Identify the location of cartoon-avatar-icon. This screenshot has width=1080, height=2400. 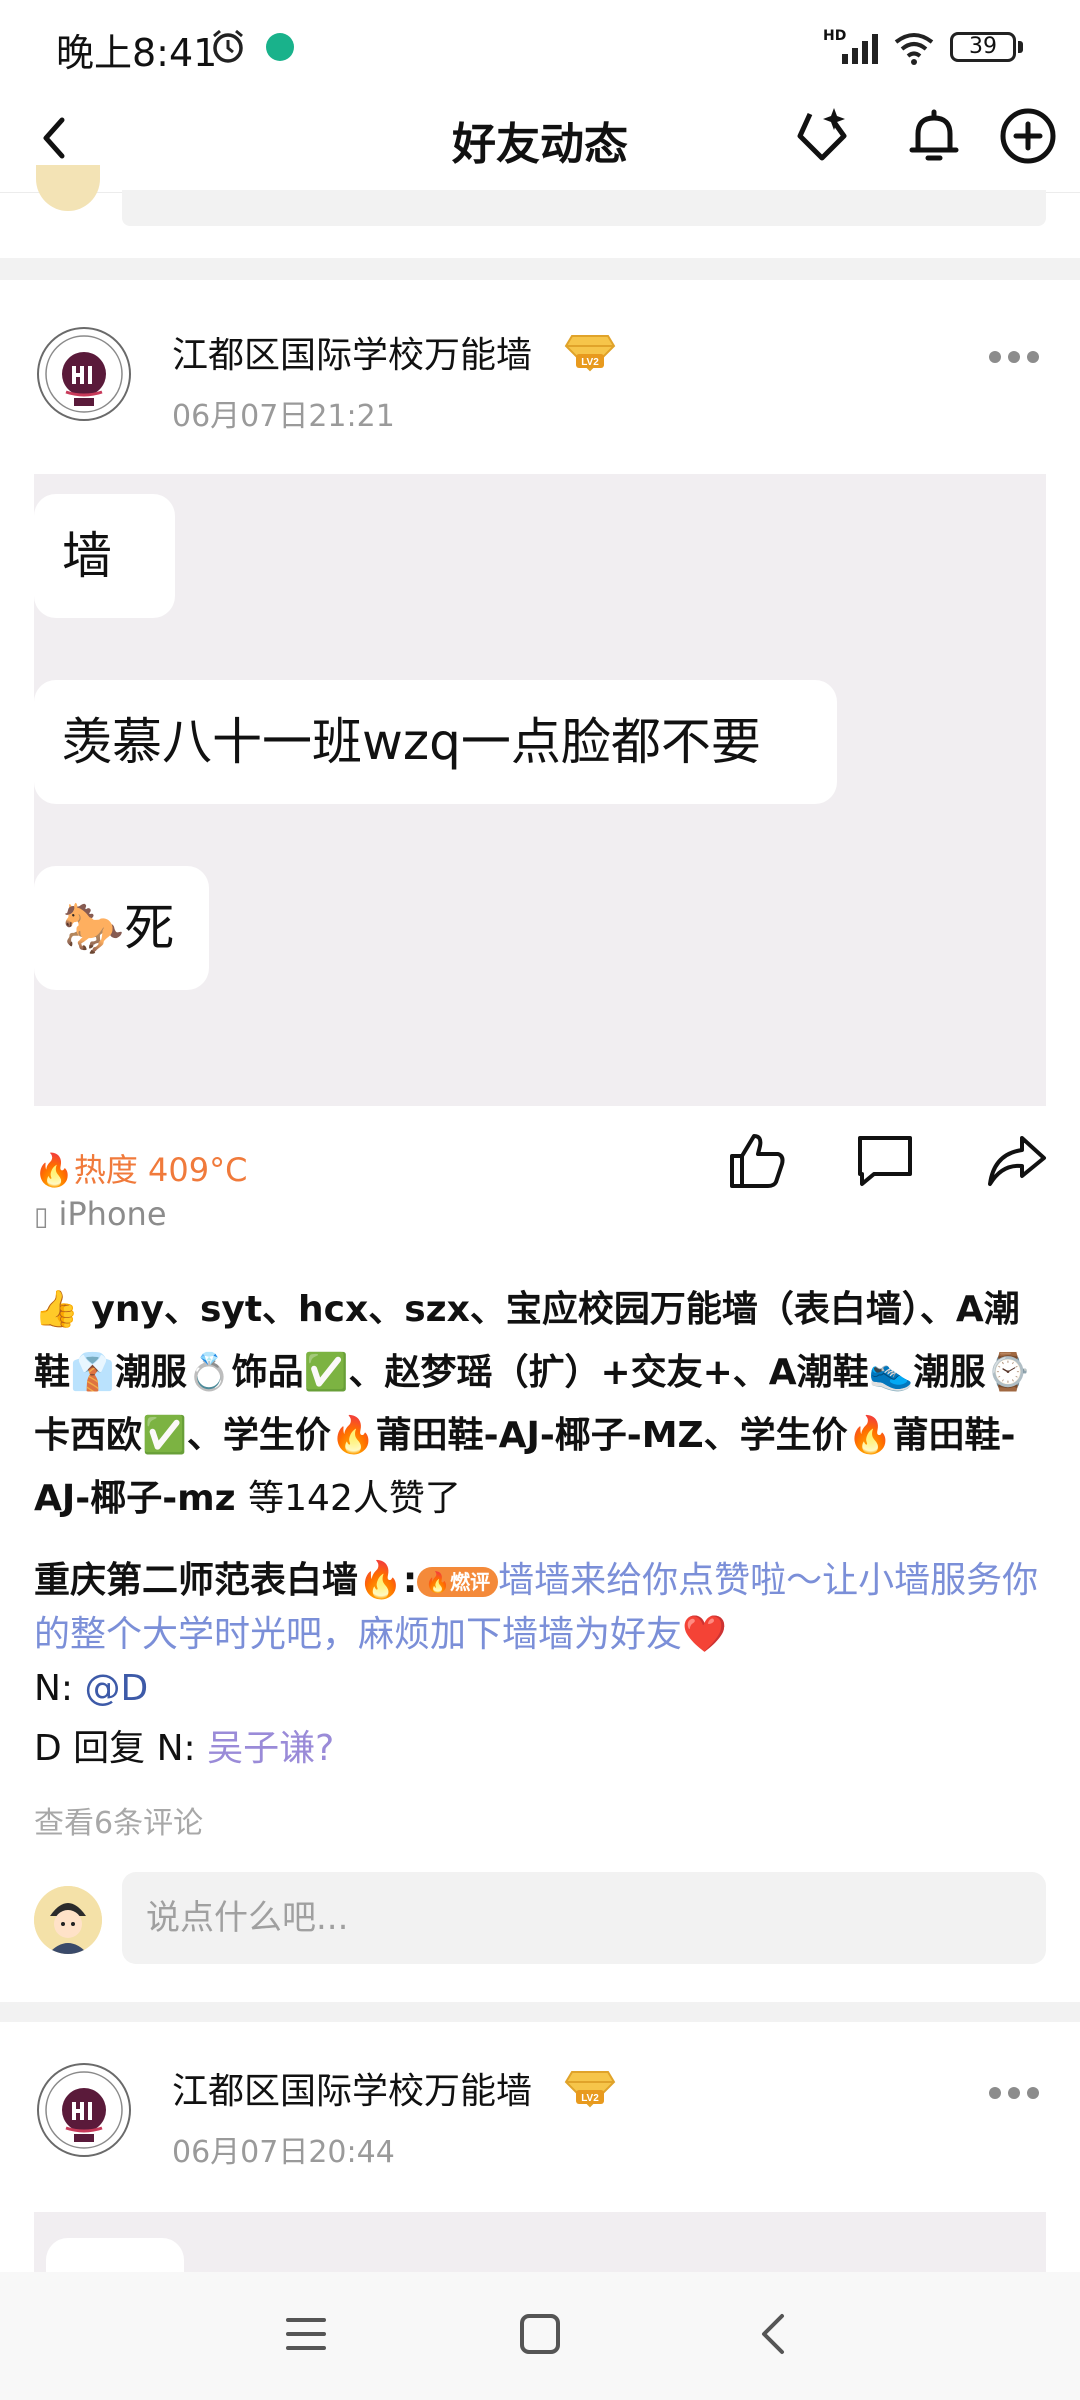
(68, 1920).